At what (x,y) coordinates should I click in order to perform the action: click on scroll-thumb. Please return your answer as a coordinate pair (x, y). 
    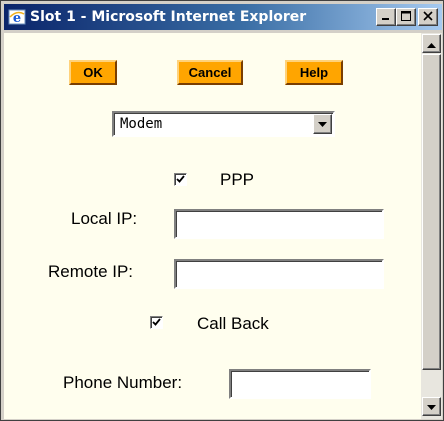
    Looking at the image, I should click on (431, 212).